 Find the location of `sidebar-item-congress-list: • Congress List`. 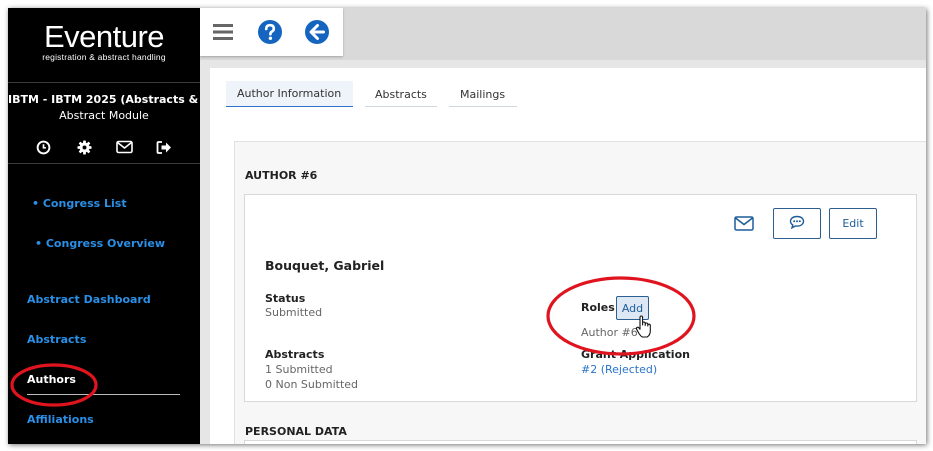

sidebar-item-congress-list: • Congress List is located at coordinates (79, 203).